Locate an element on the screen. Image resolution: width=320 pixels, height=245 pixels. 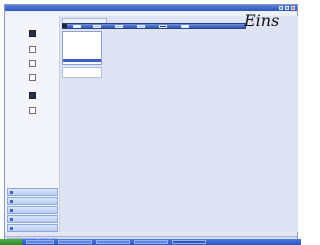
panel-3-icon is located at coordinates (11, 210).